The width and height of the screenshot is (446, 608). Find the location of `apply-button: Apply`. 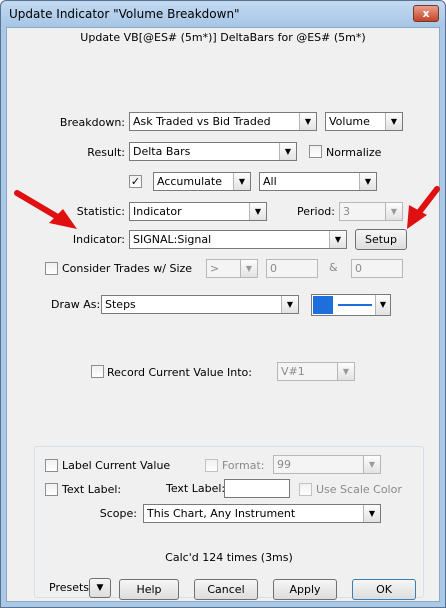

apply-button: Apply is located at coordinates (305, 589).